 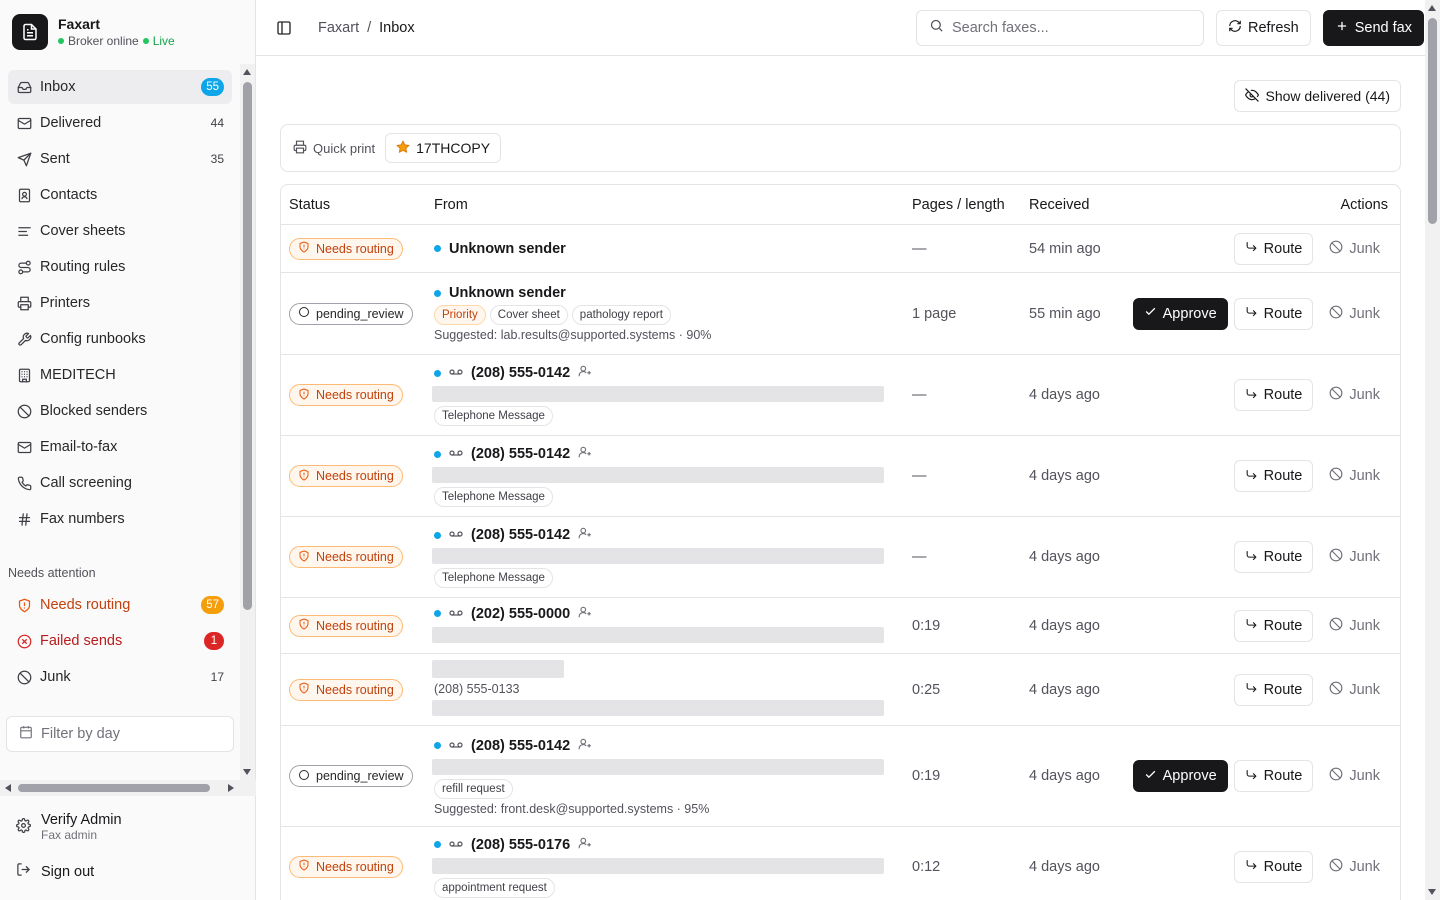 What do you see at coordinates (120, 483) in the screenshot?
I see `sidebar-item-call-screening: Call screening` at bounding box center [120, 483].